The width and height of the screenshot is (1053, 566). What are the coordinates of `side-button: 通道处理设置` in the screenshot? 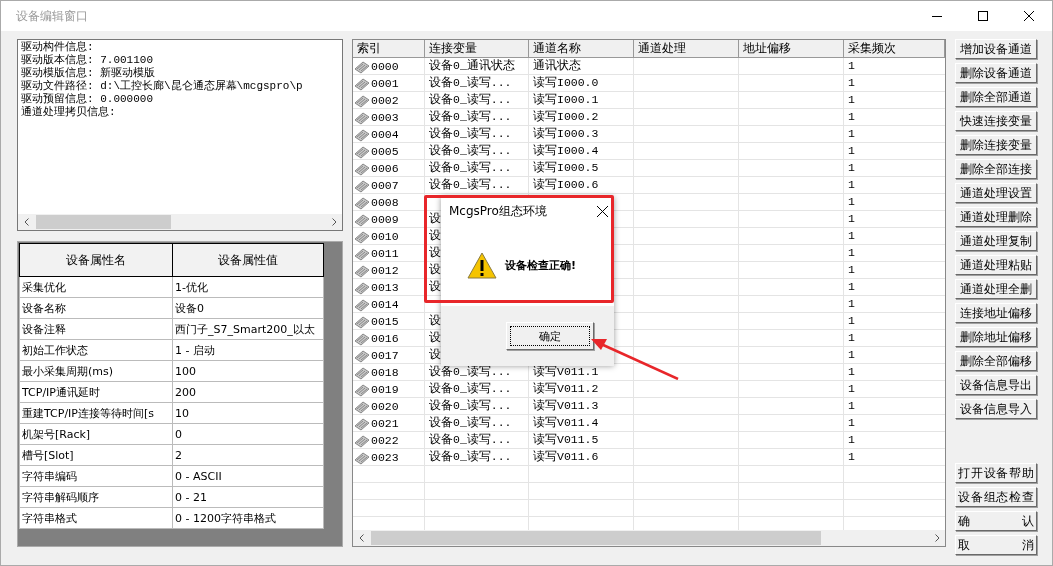 It's located at (996, 193).